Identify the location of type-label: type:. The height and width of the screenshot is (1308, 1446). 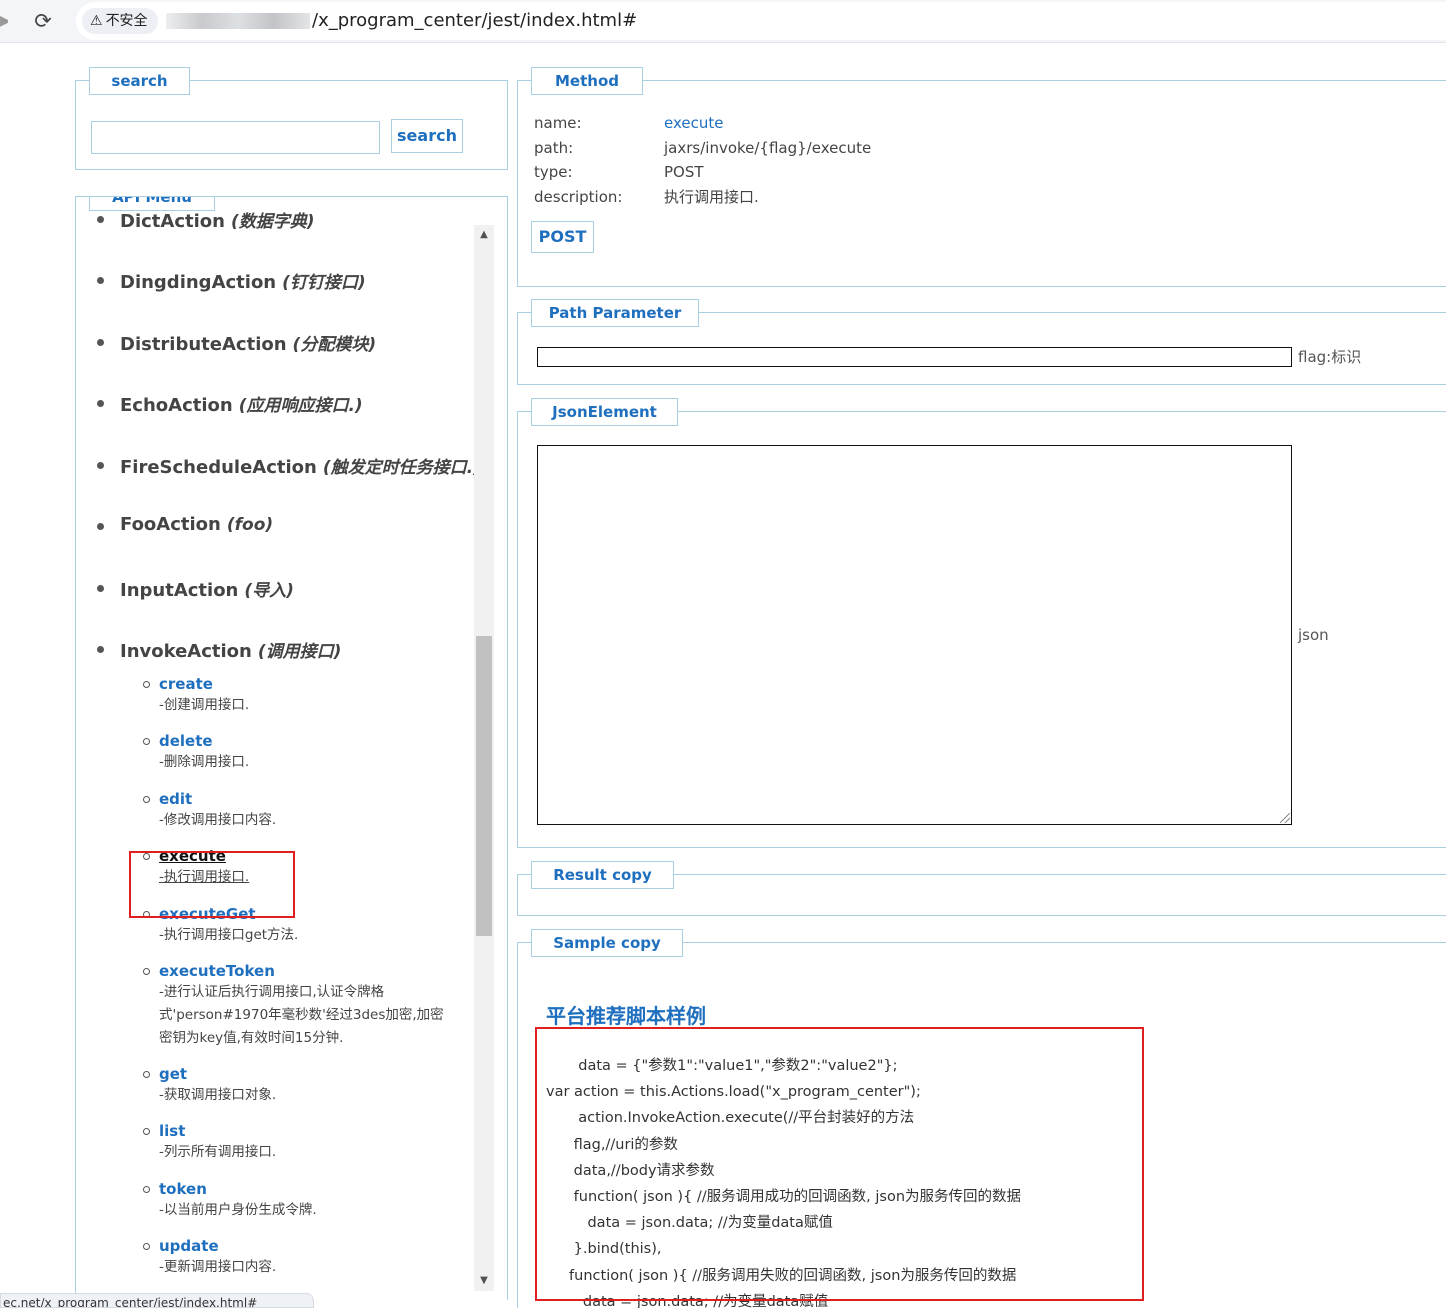
(553, 172).